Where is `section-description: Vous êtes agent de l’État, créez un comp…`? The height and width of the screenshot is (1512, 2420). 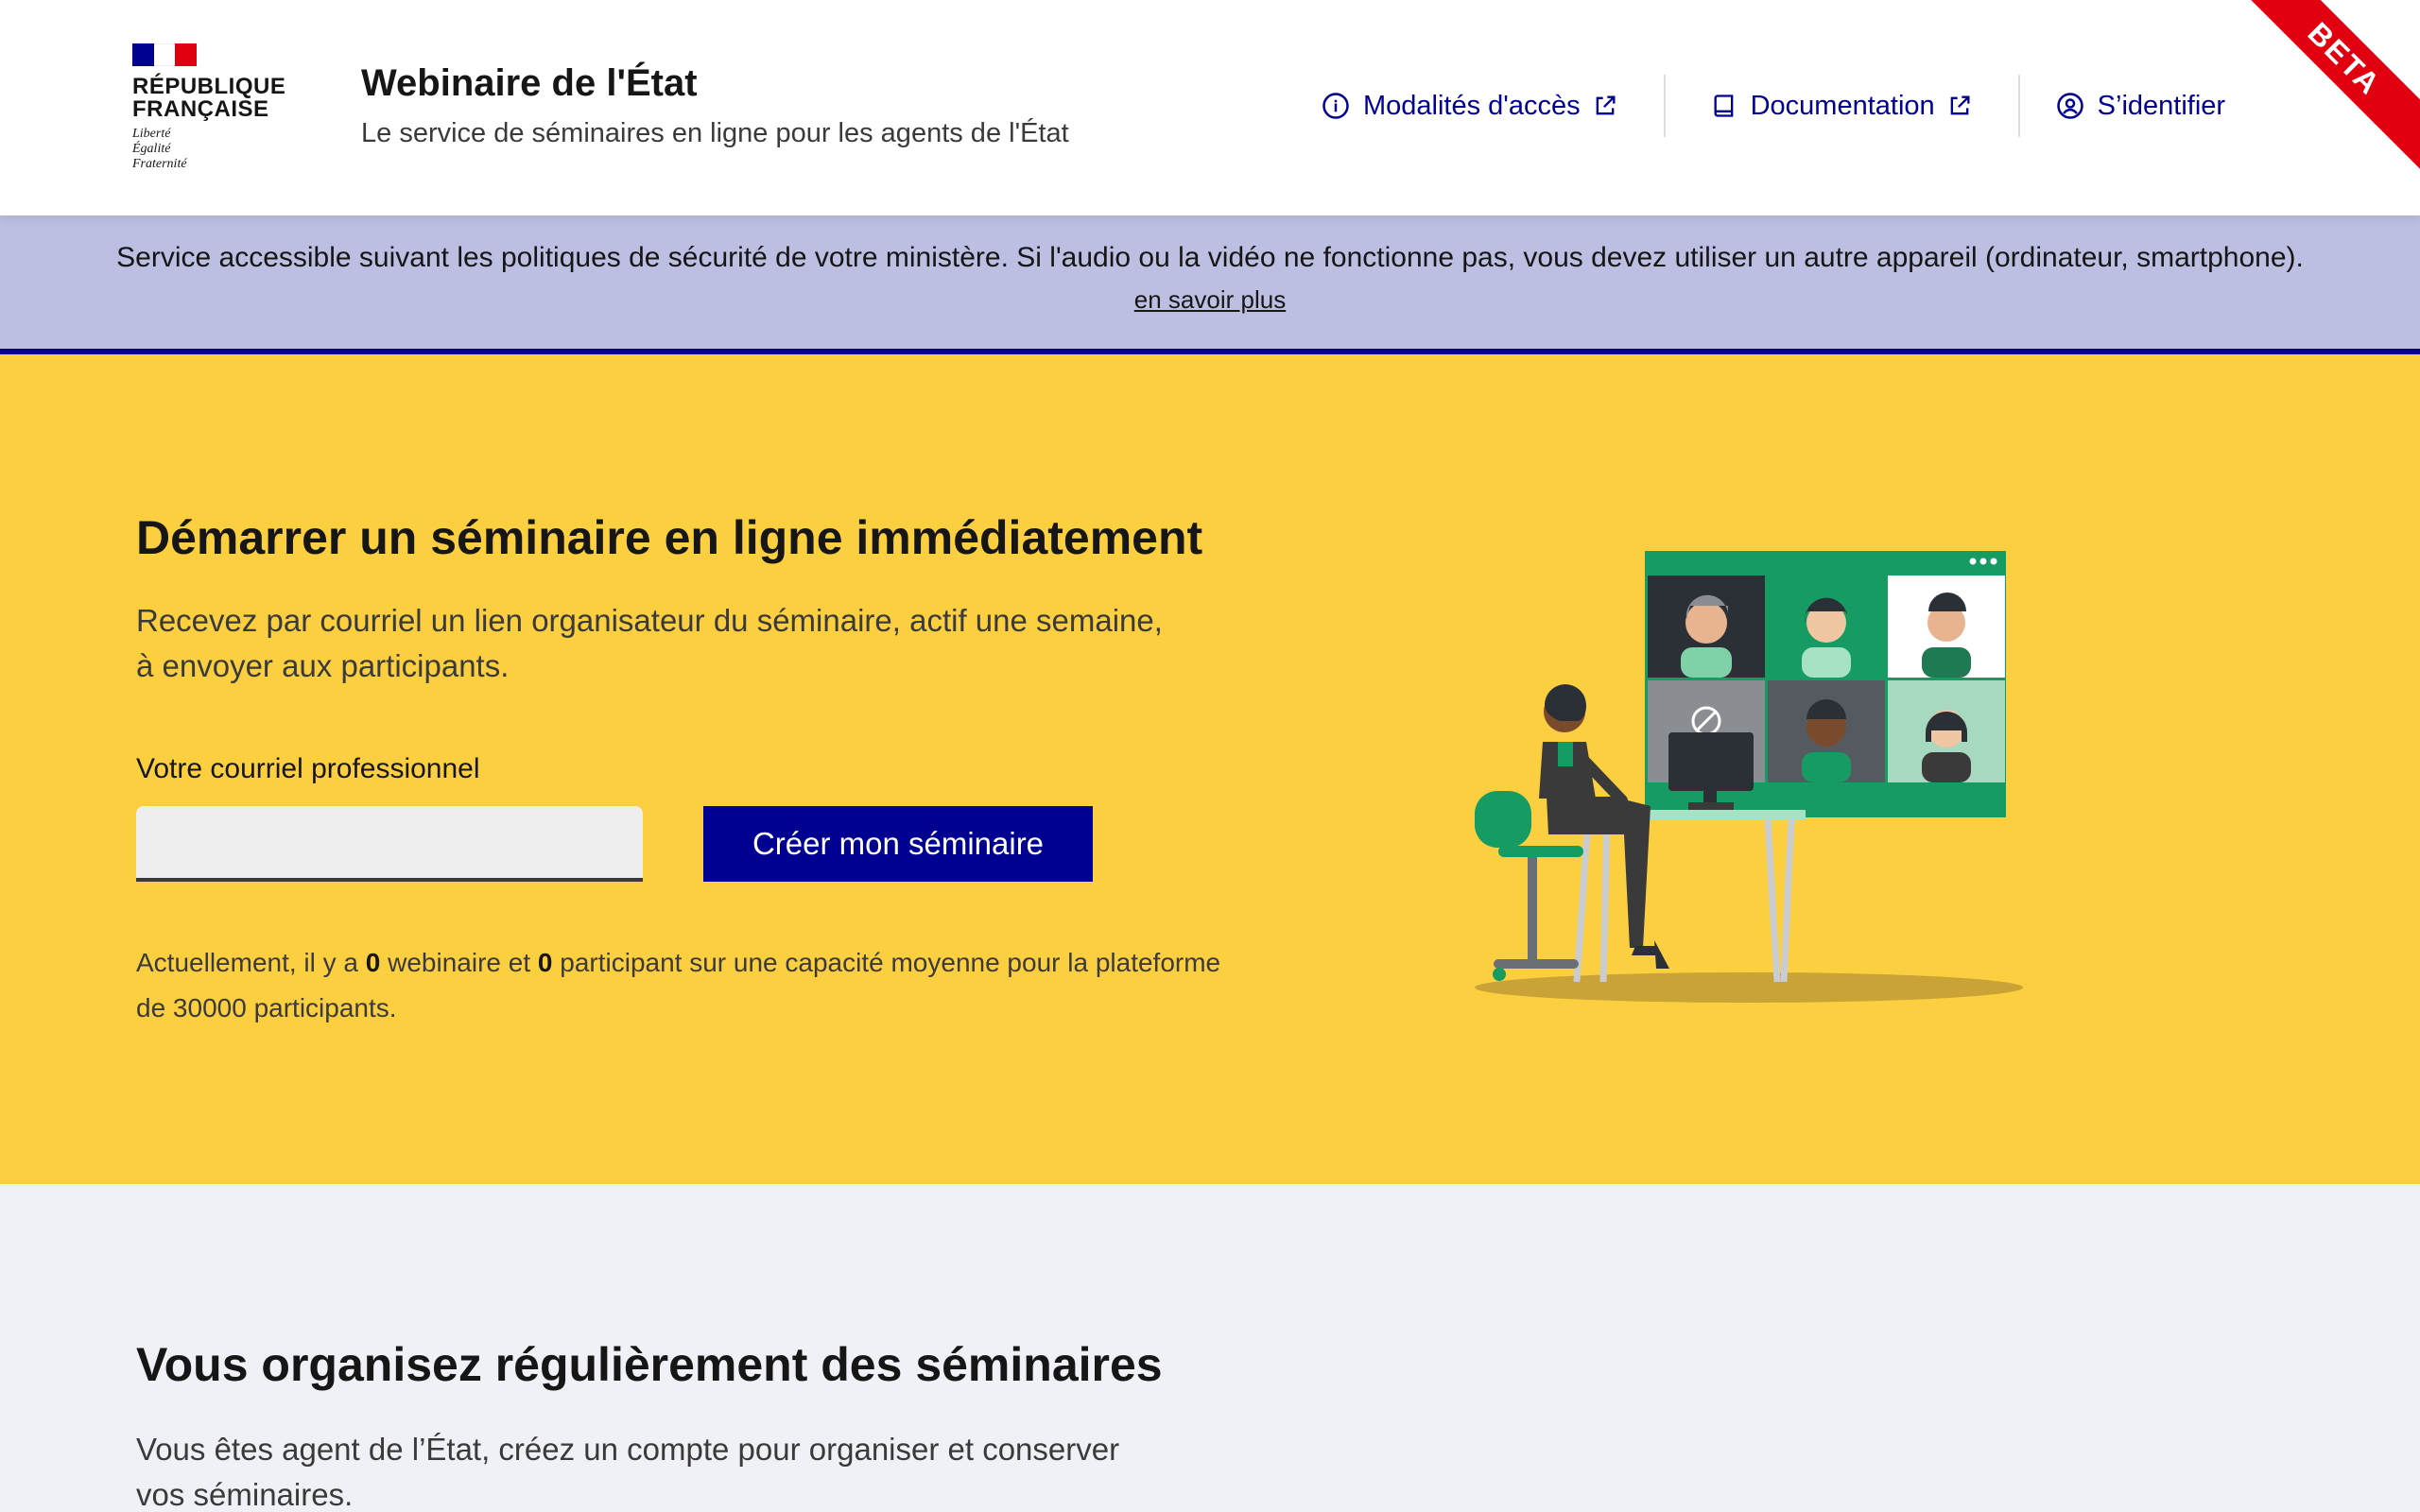 section-description: Vous êtes agent de l’État, créez un comp… is located at coordinates (628, 1472).